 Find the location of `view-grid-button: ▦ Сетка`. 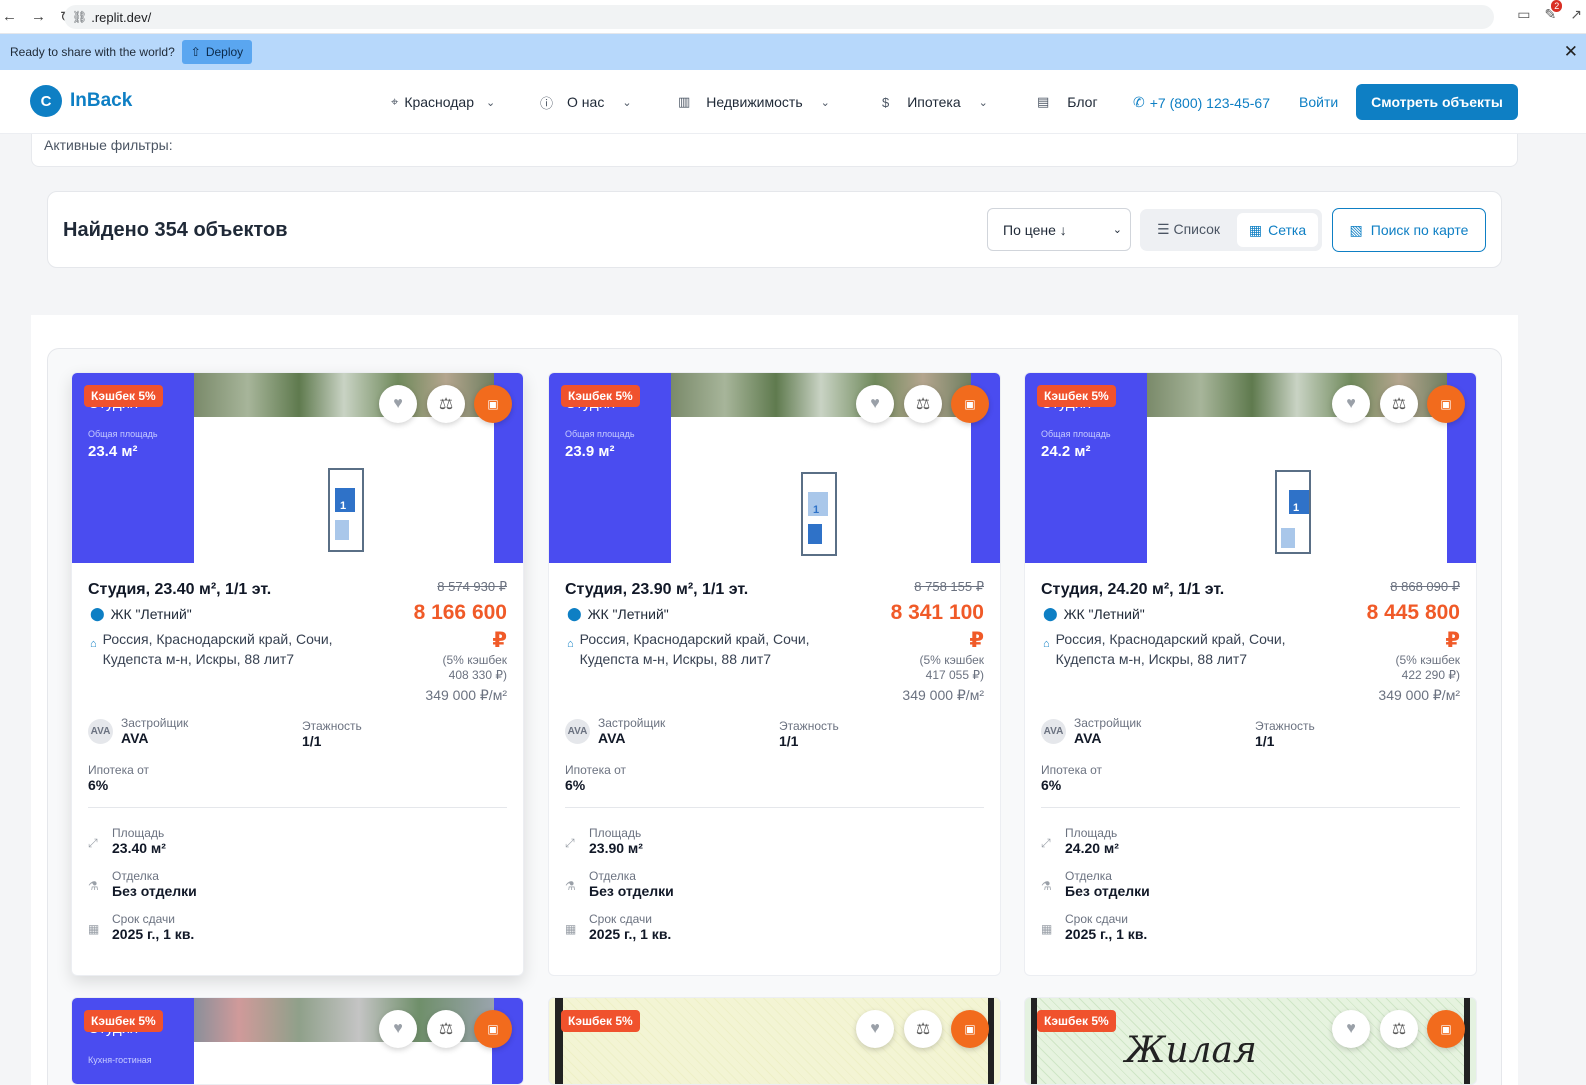

view-grid-button: ▦ Сетка is located at coordinates (1277, 230).